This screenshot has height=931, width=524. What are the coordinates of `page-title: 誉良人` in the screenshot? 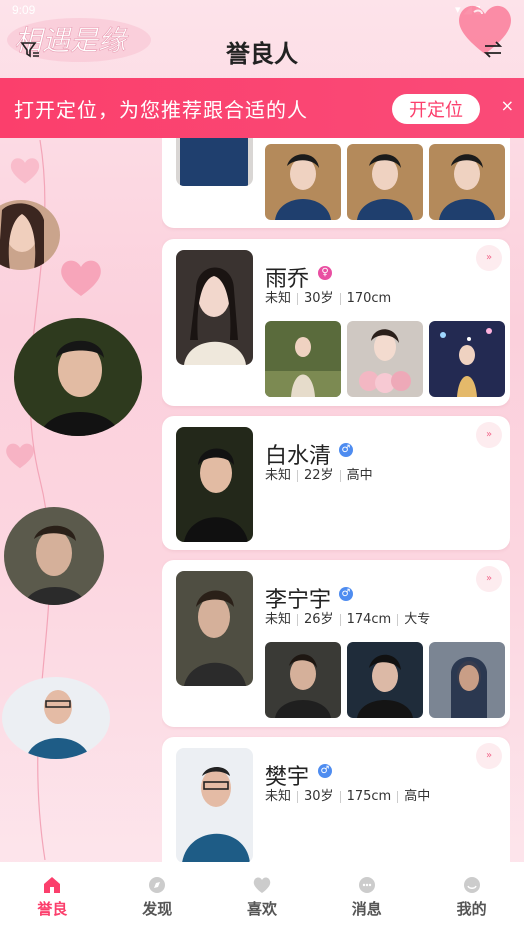 It's located at (262, 54).